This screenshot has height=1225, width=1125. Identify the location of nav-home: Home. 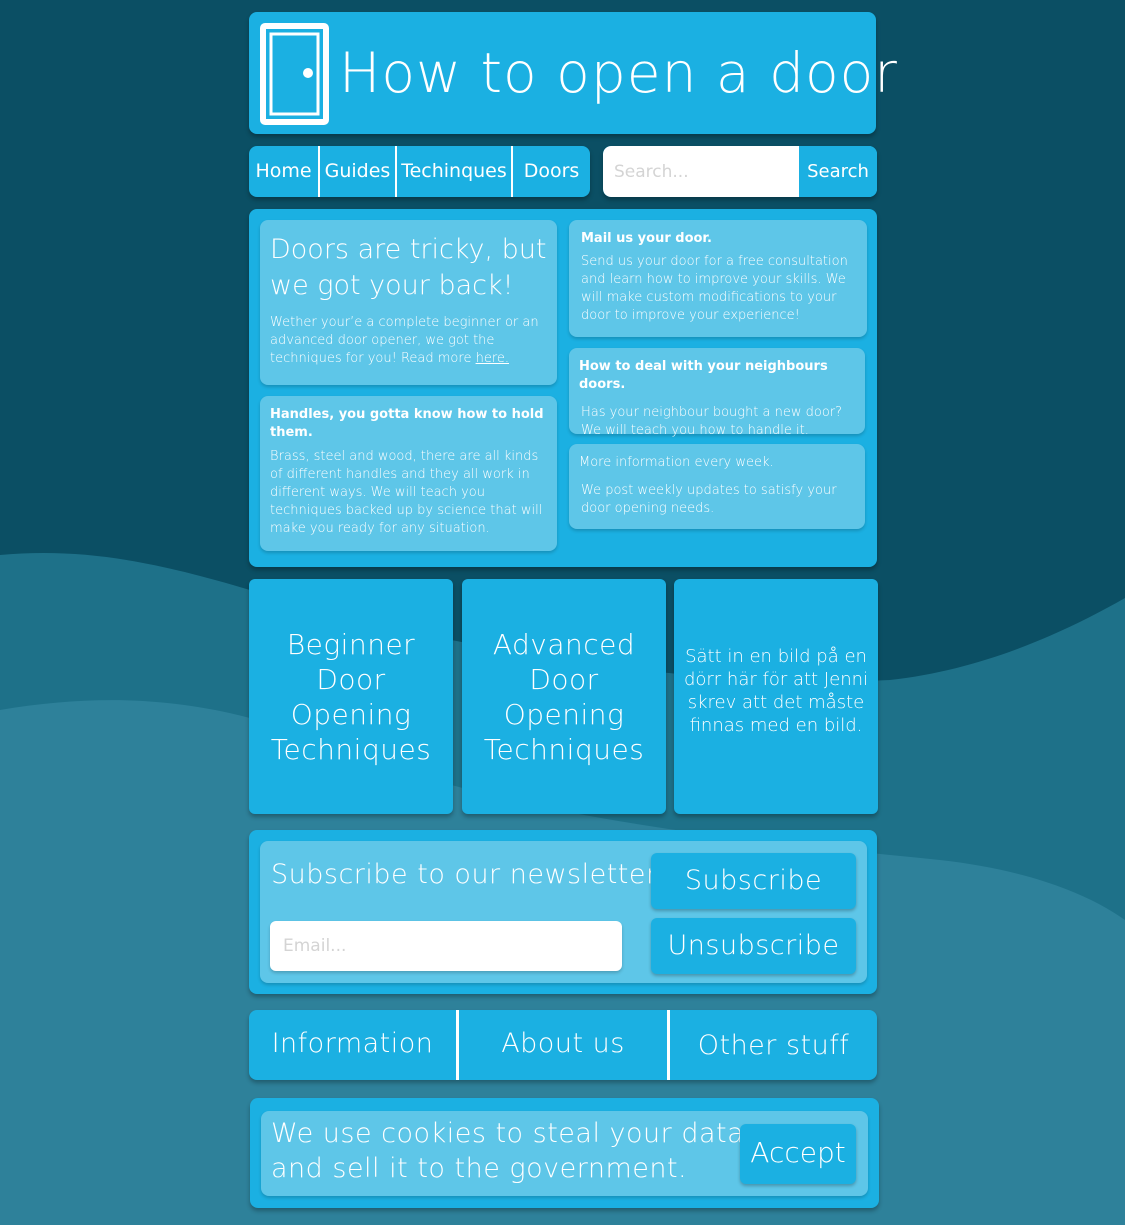
(284, 171).